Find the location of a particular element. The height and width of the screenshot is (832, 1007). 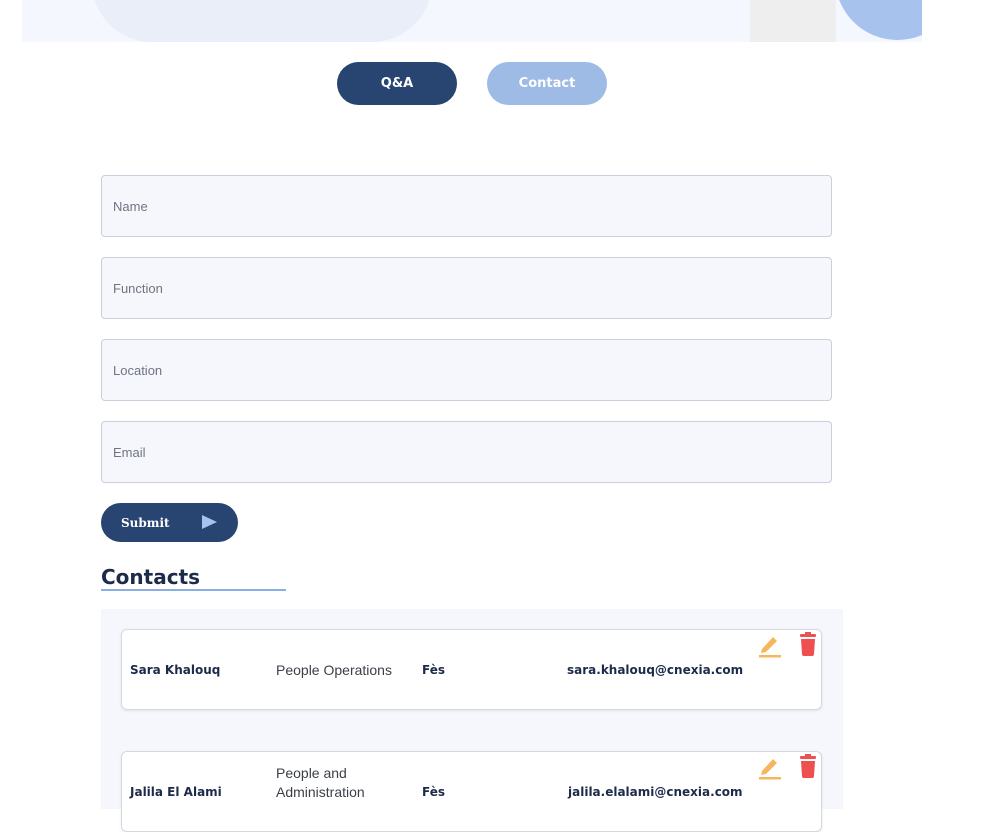

email-field is located at coordinates (466, 452).